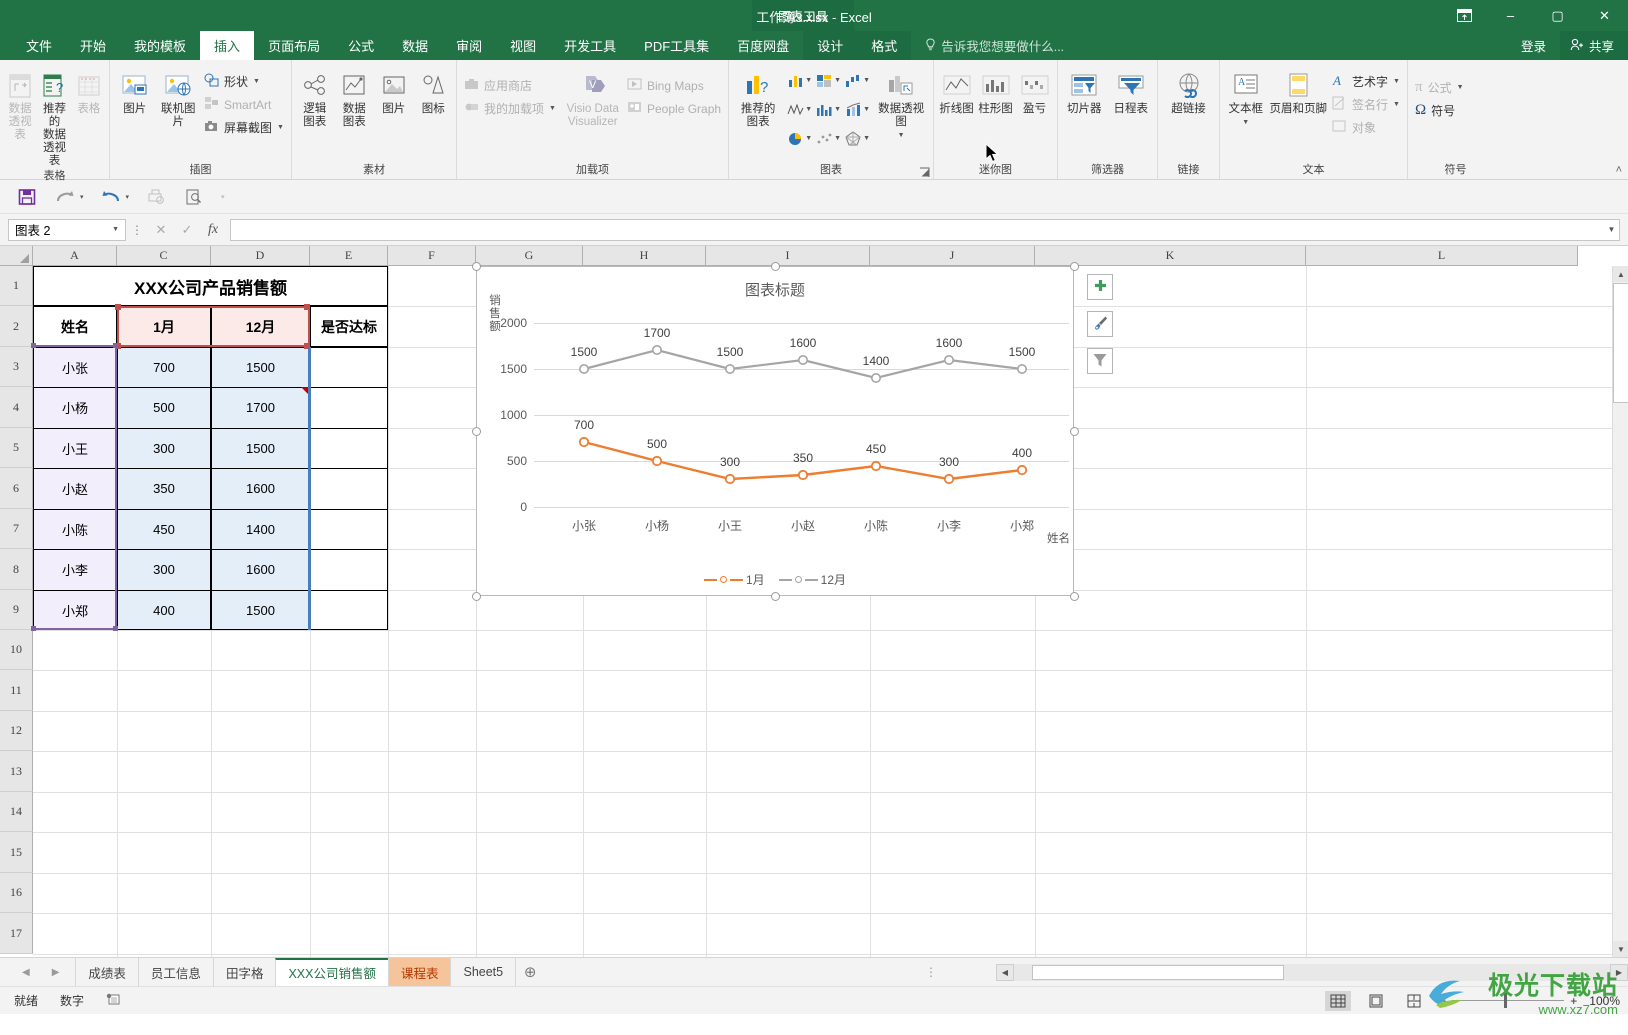  Describe the element at coordinates (332, 972) in the screenshot. I see `sheet-tab-xxx-sales: XXX公司销售额` at that location.